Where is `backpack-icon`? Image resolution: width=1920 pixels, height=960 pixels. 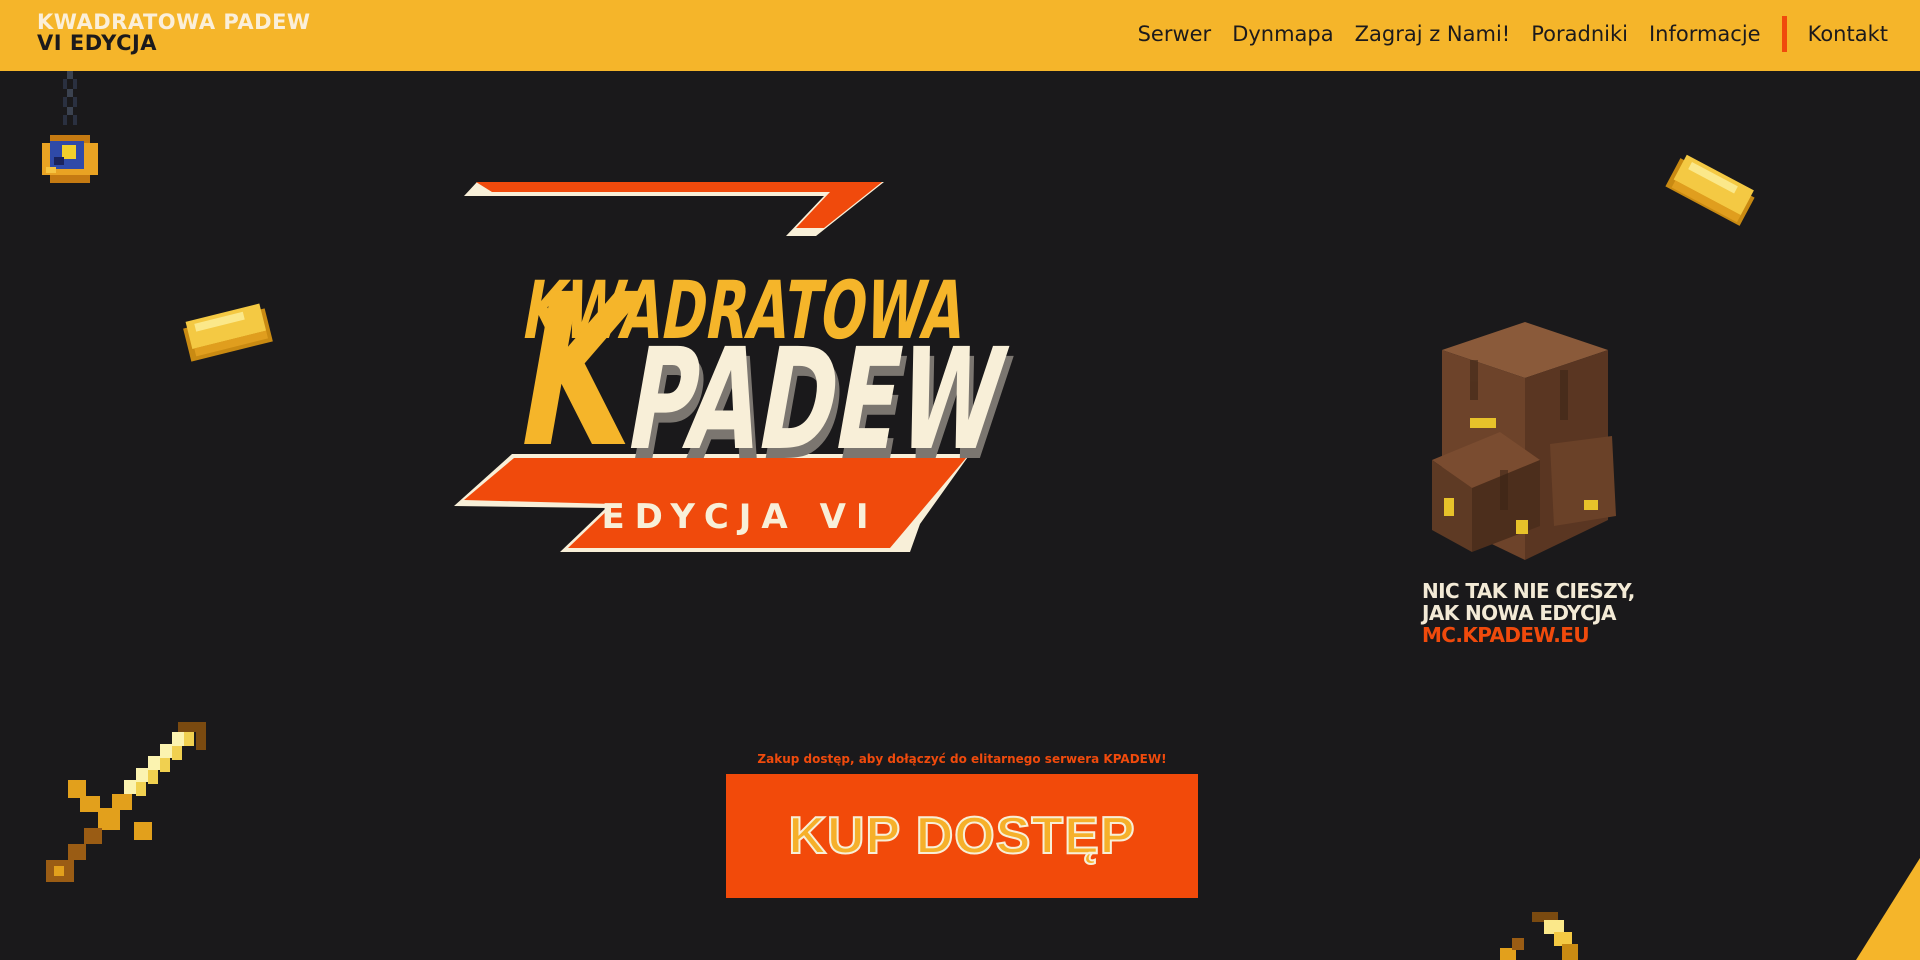 backpack-icon is located at coordinates (1524, 441).